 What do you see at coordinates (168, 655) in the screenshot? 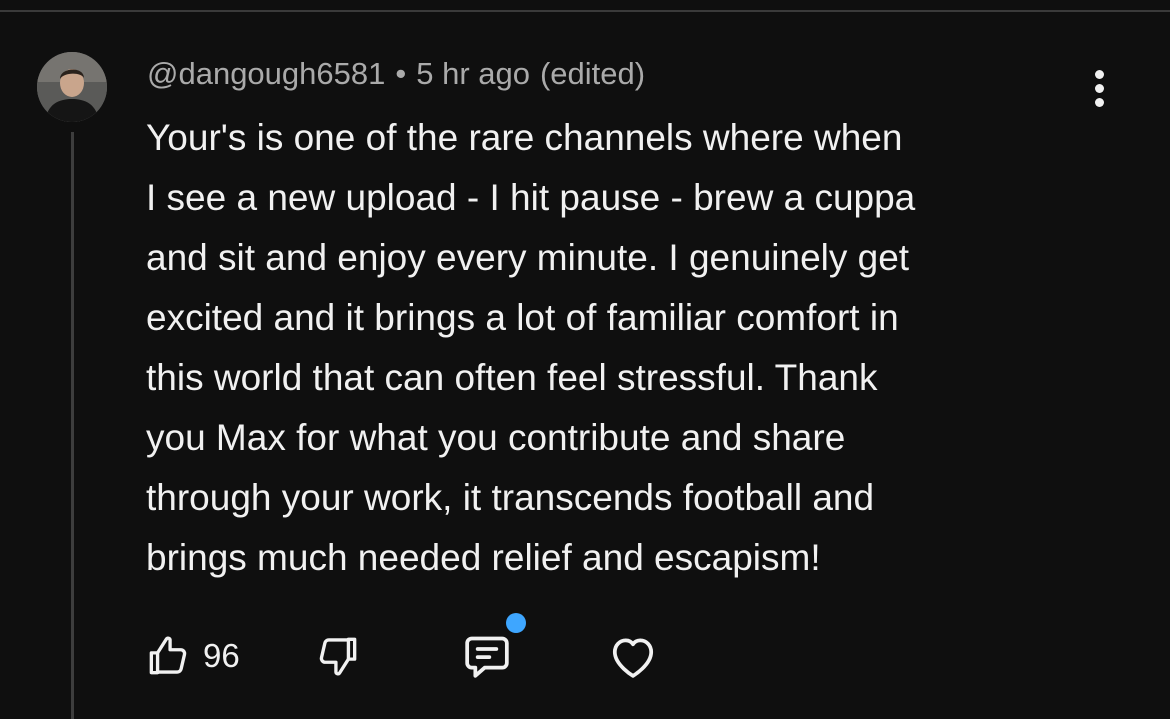
I see `thumbs-up-icon` at bounding box center [168, 655].